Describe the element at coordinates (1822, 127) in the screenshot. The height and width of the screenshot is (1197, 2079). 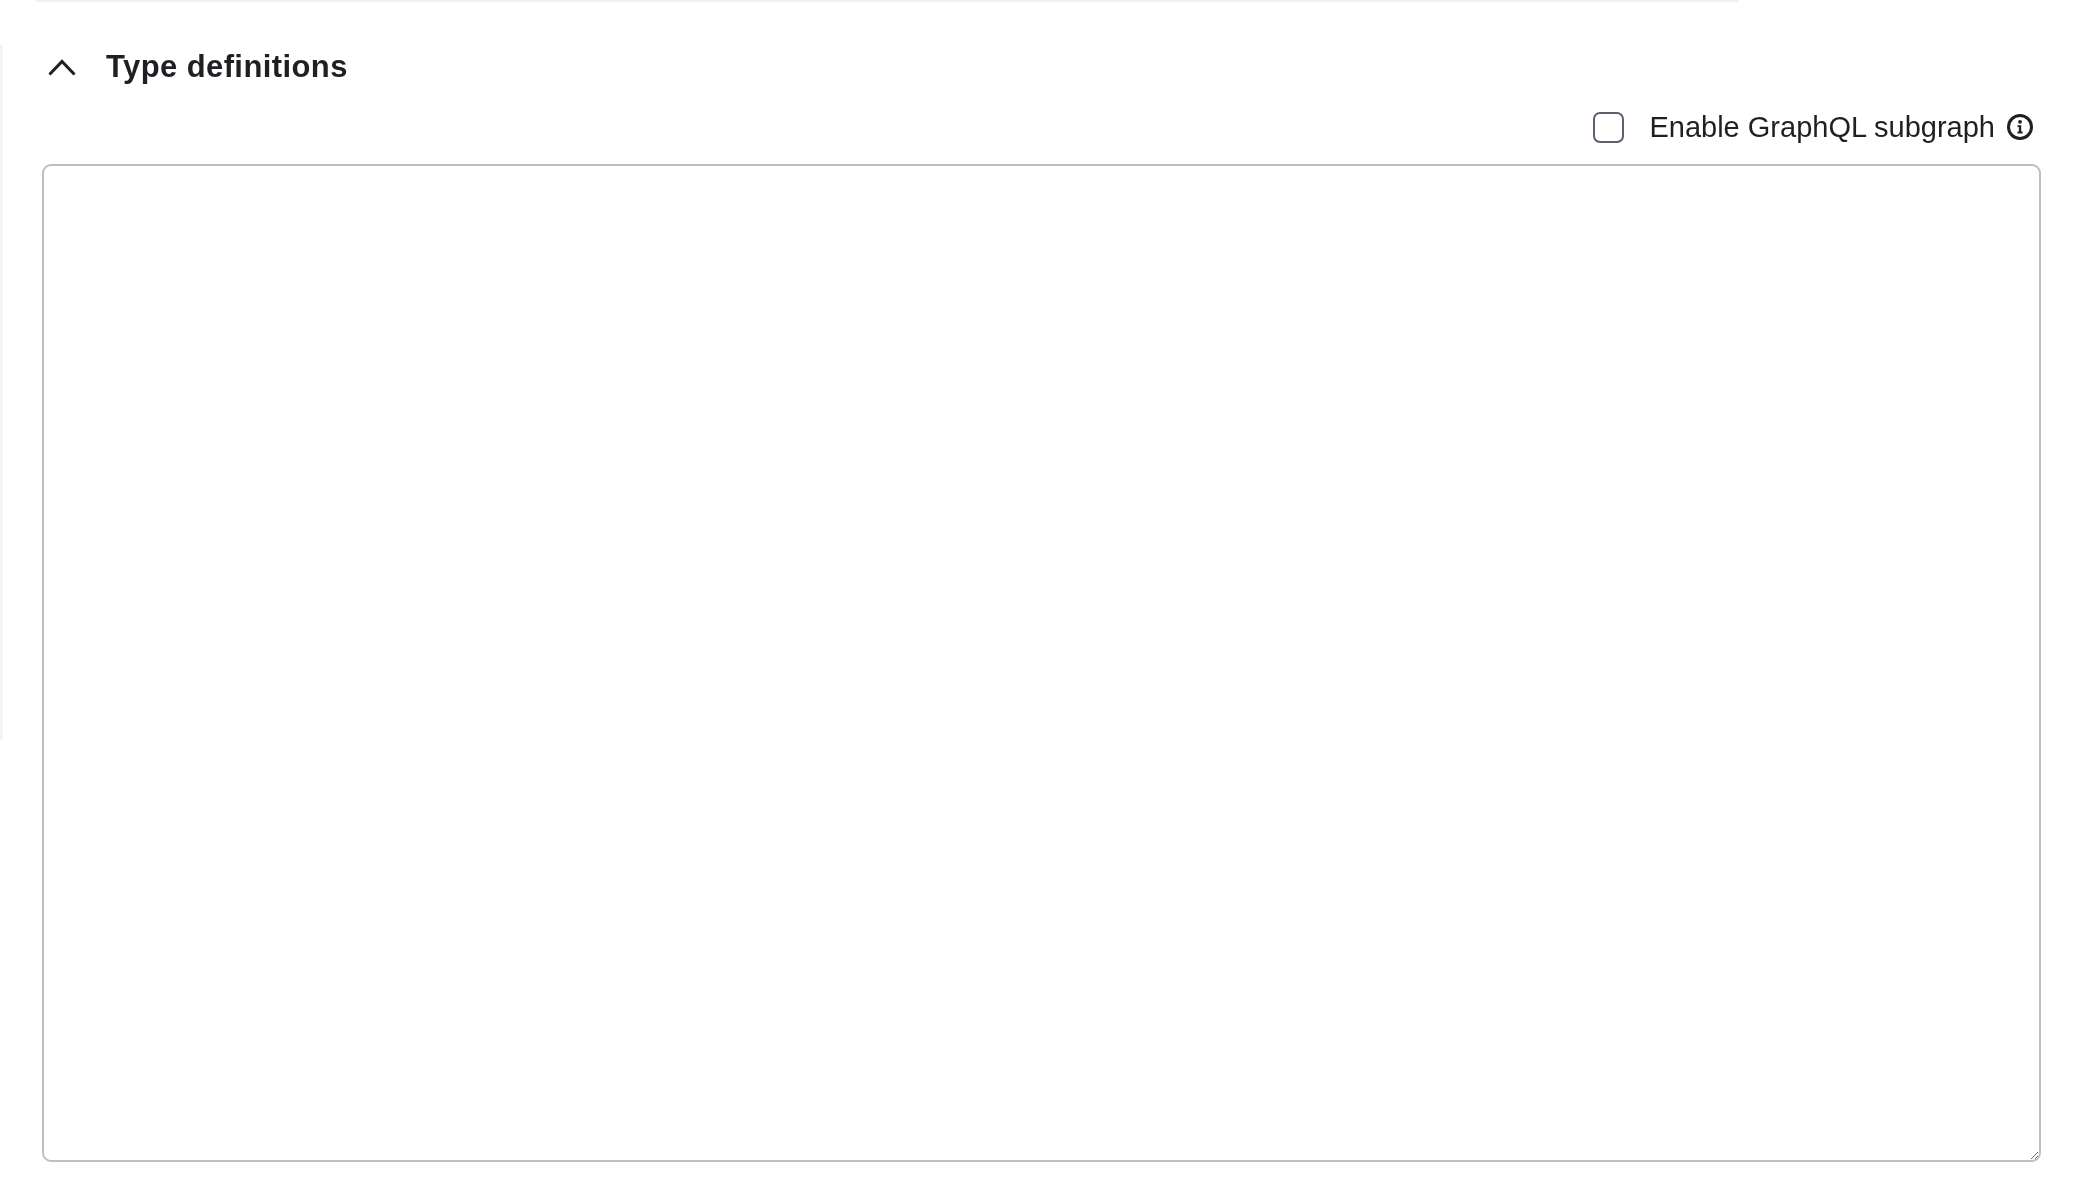
I see `checkbox-label: Enable GraphQL subgraph` at that location.